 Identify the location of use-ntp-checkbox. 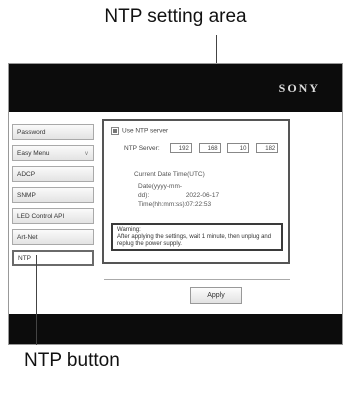
(115, 131).